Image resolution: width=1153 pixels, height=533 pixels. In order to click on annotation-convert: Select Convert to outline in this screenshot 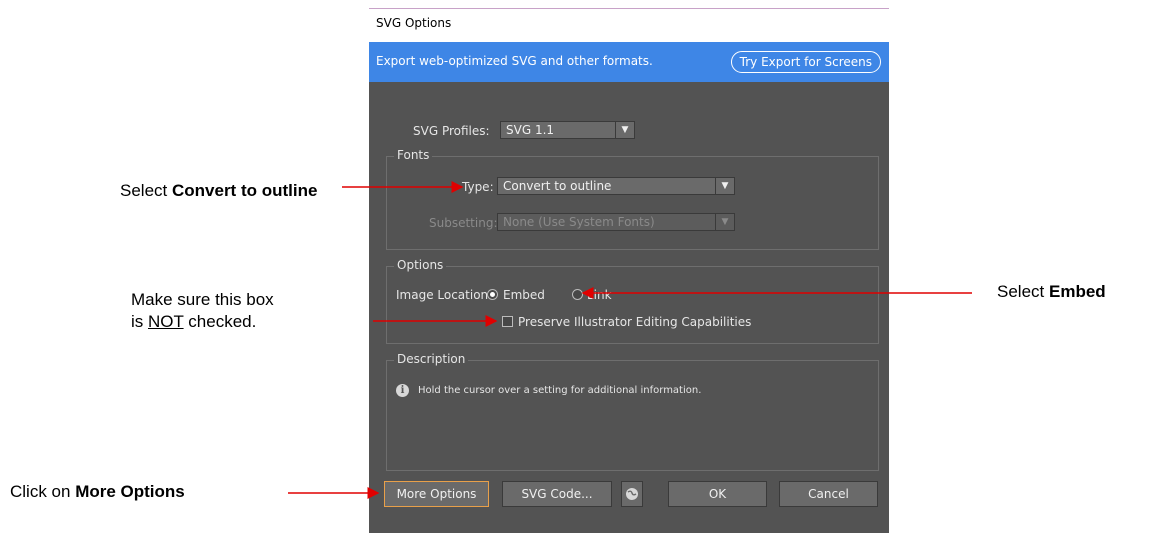, I will do `click(219, 190)`.